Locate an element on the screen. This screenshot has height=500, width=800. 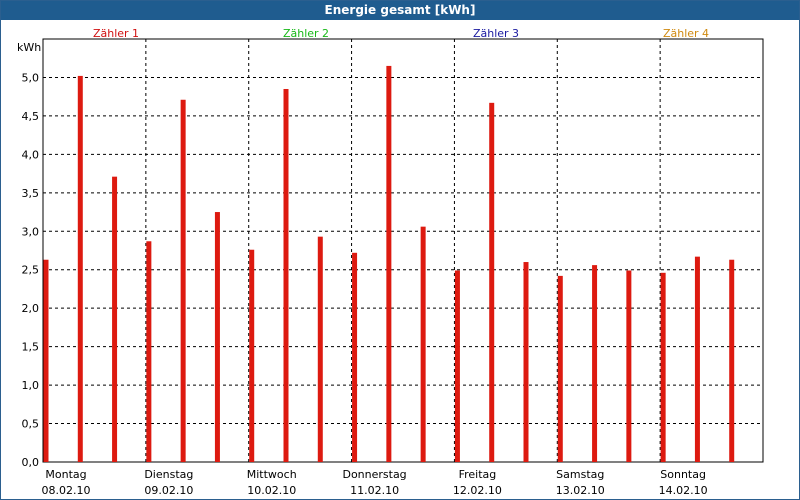
x-tick-date: 11.02.10 is located at coordinates (374, 490).